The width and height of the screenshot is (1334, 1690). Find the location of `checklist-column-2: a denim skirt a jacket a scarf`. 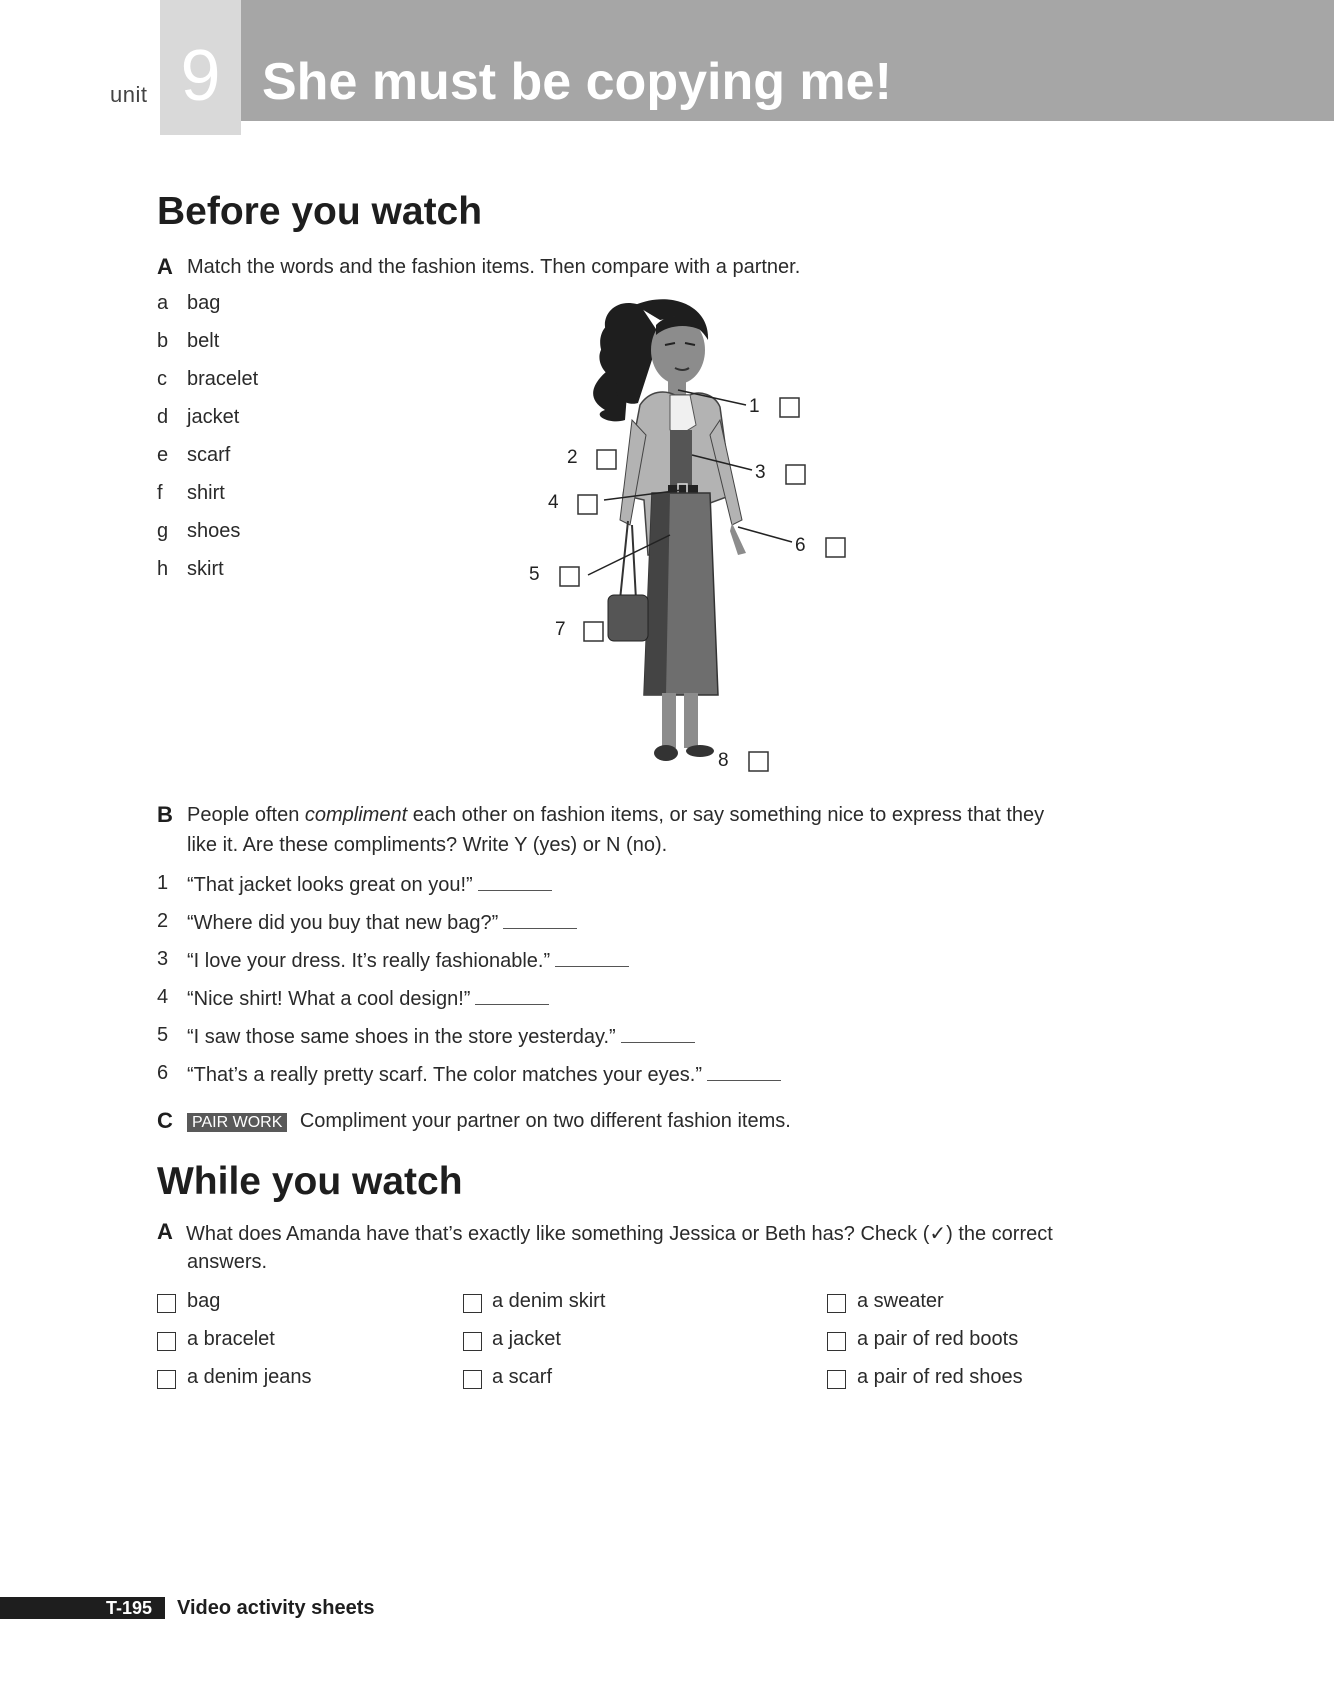

checklist-column-2: a denim skirt a jacket a scarf is located at coordinates (613, 1347).